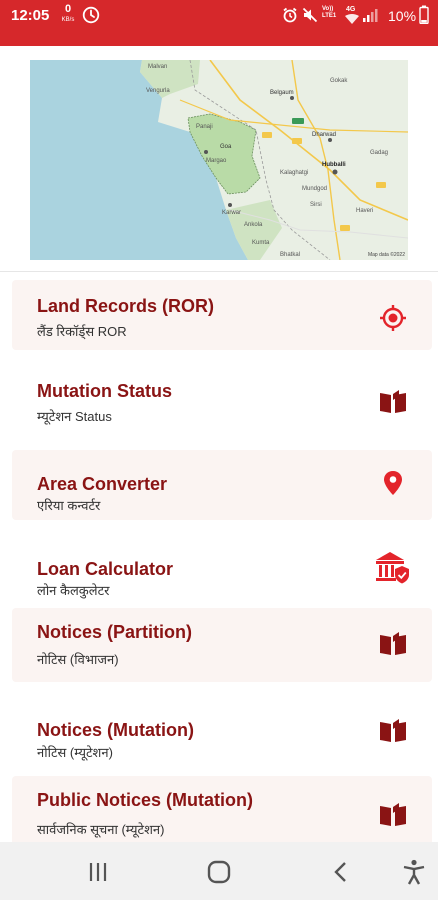 The image size is (438, 900). What do you see at coordinates (424, 14) in the screenshot?
I see `battery-icon` at bounding box center [424, 14].